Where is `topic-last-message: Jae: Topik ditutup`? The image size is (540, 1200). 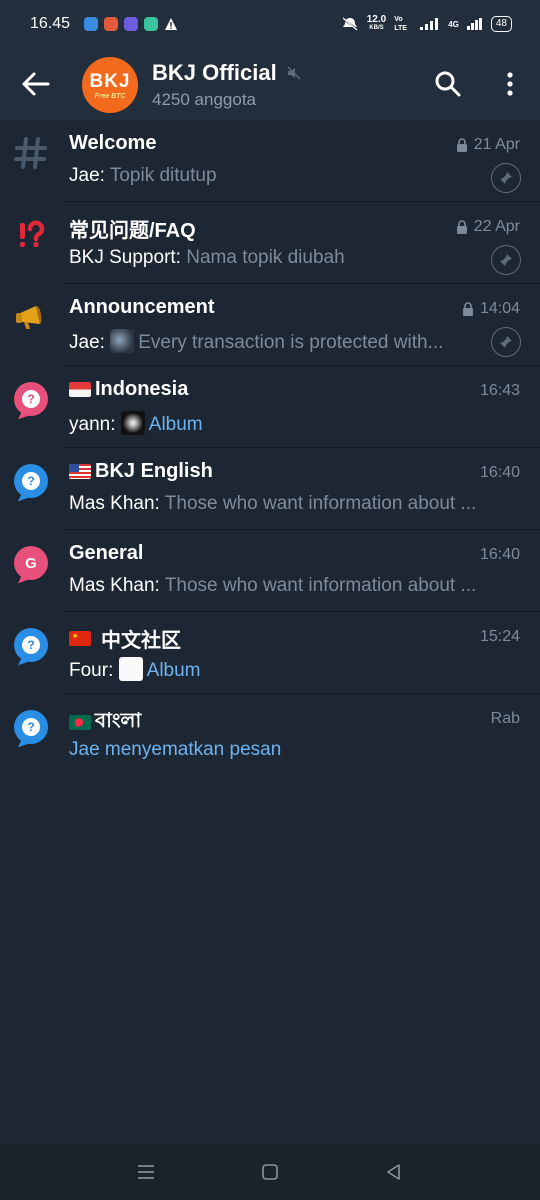
topic-last-message: Jae: Topik ditutup is located at coordinates (143, 175).